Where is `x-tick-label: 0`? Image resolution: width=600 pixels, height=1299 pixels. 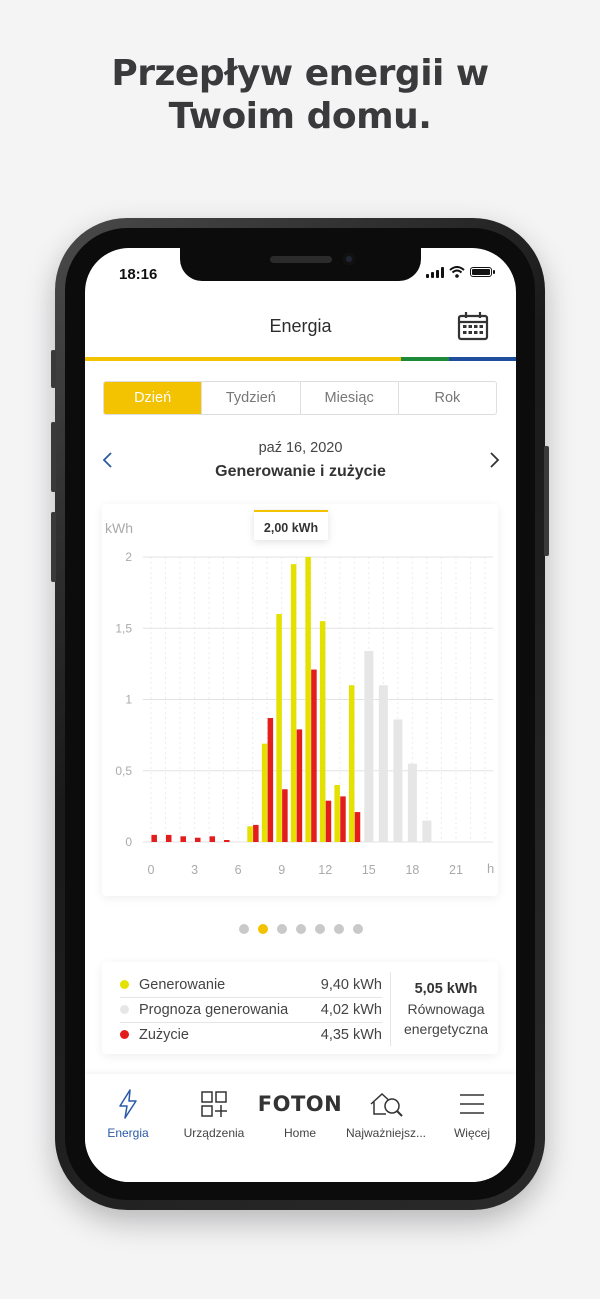
x-tick-label: 0 is located at coordinates (151, 870).